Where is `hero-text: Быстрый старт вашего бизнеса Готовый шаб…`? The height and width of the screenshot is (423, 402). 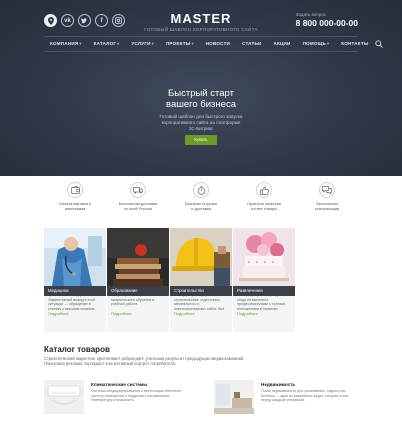 hero-text: Быстрый старт вашего бизнеса Готовый шаб… is located at coordinates (201, 110).